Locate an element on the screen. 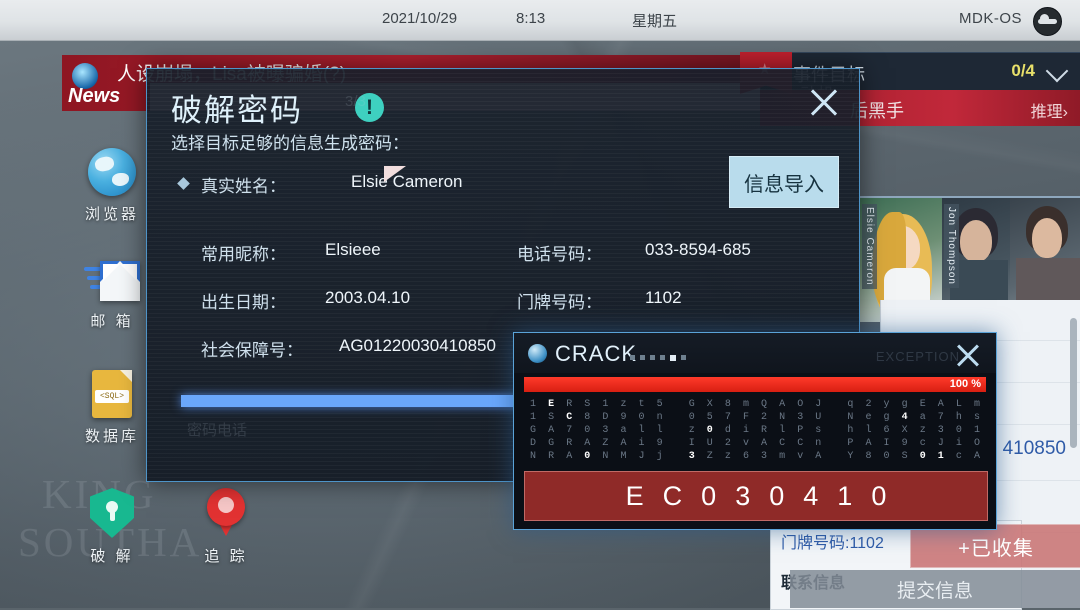 Image resolution: width=1080 pixels, height=610 pixels. desktop-icon-track: 追 踪 is located at coordinates (226, 527).